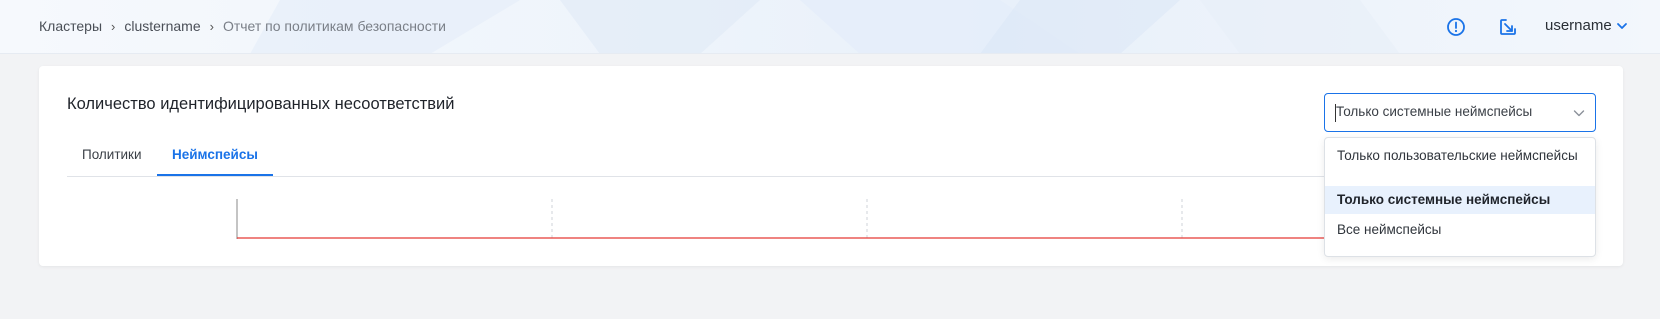  What do you see at coordinates (1578, 25) in the screenshot?
I see `username-label: username` at bounding box center [1578, 25].